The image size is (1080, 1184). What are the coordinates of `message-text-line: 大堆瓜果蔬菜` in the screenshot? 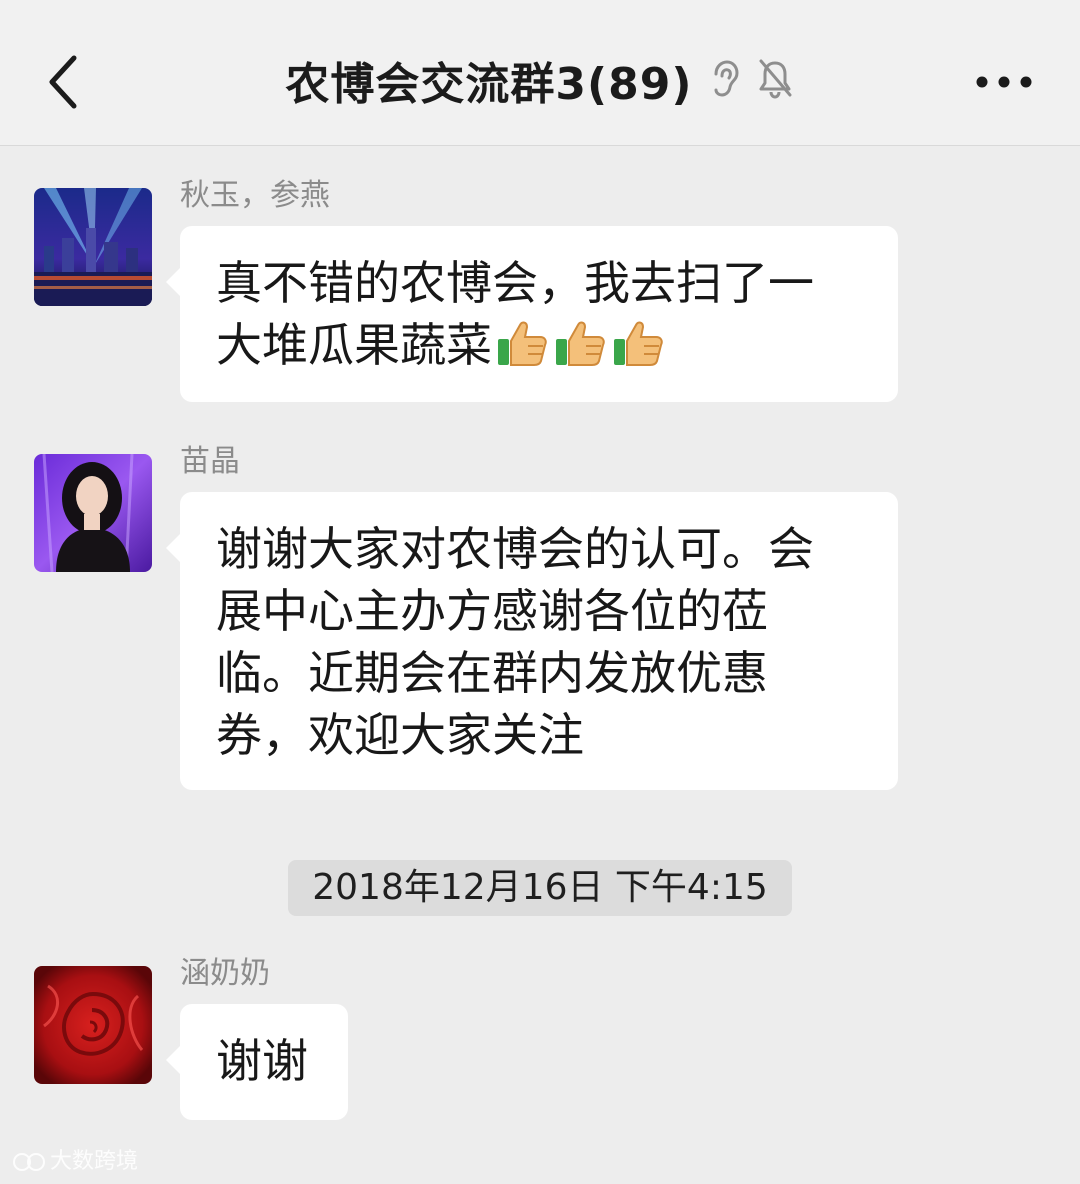 It's located at (539, 348).